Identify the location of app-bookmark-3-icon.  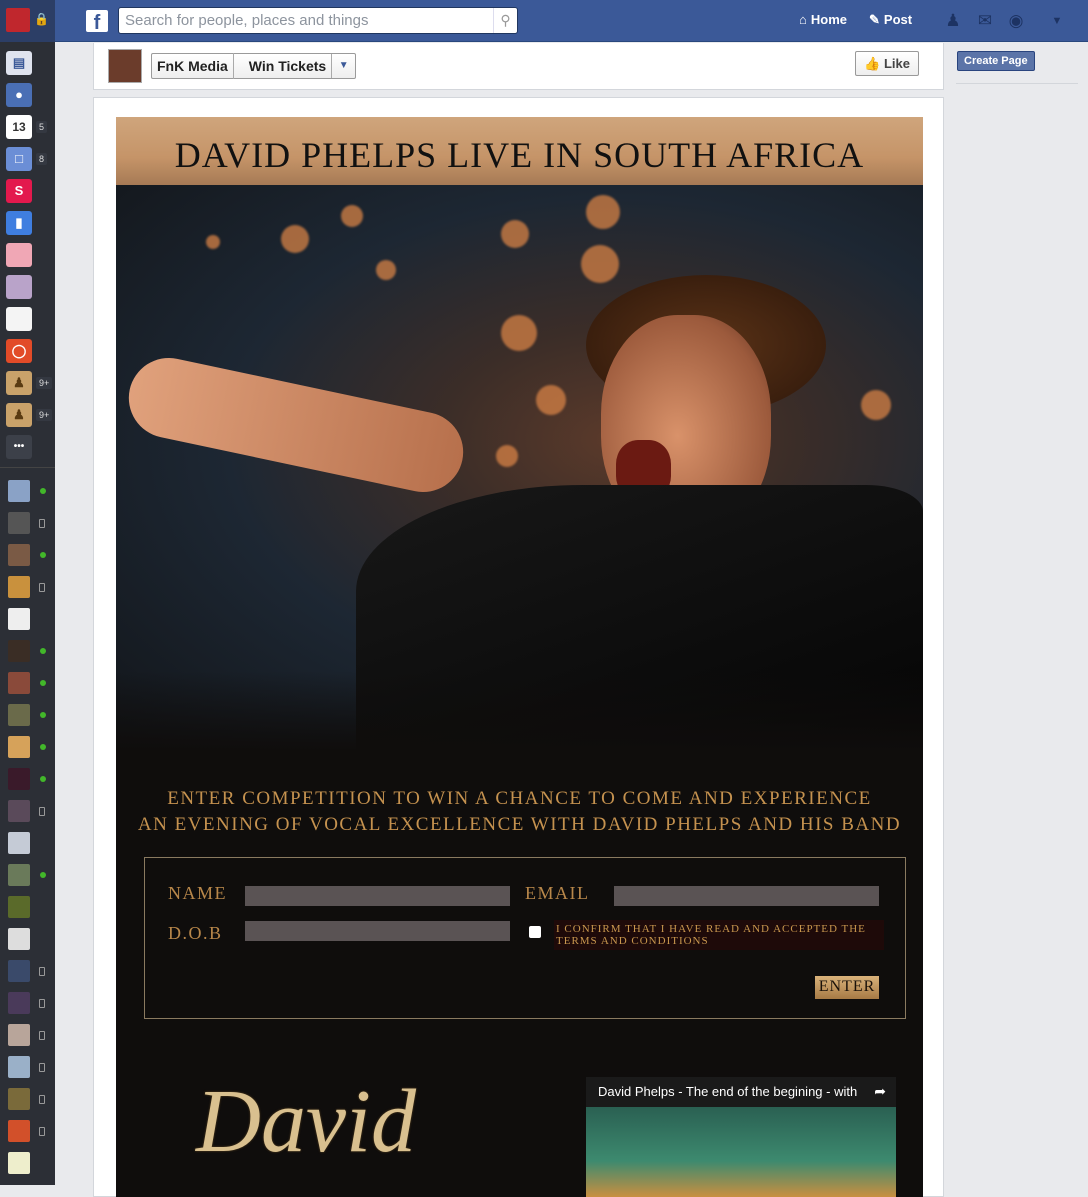
(19, 319).